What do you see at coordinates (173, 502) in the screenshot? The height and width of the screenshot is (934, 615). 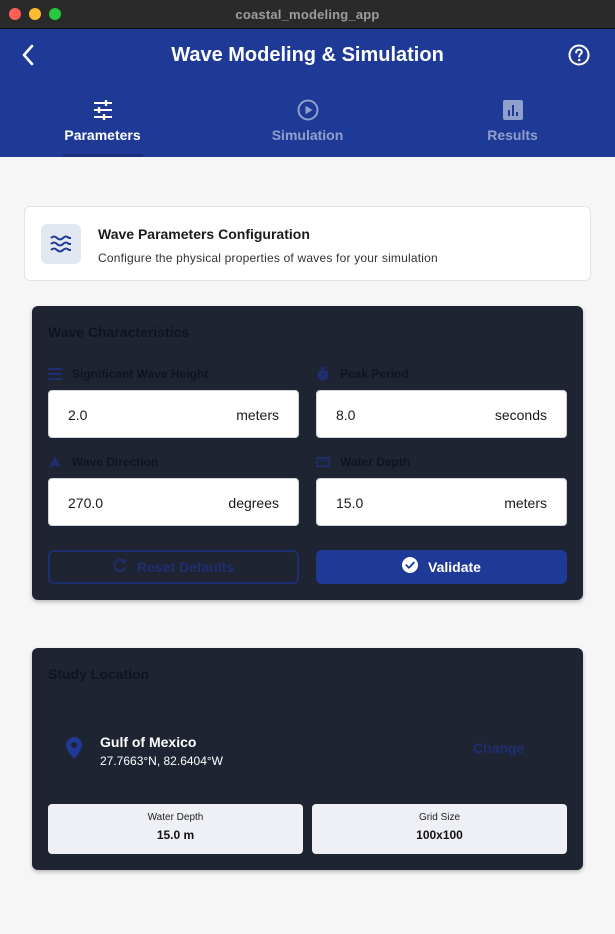 I see `wave-direction-input: 270.0 degrees` at bounding box center [173, 502].